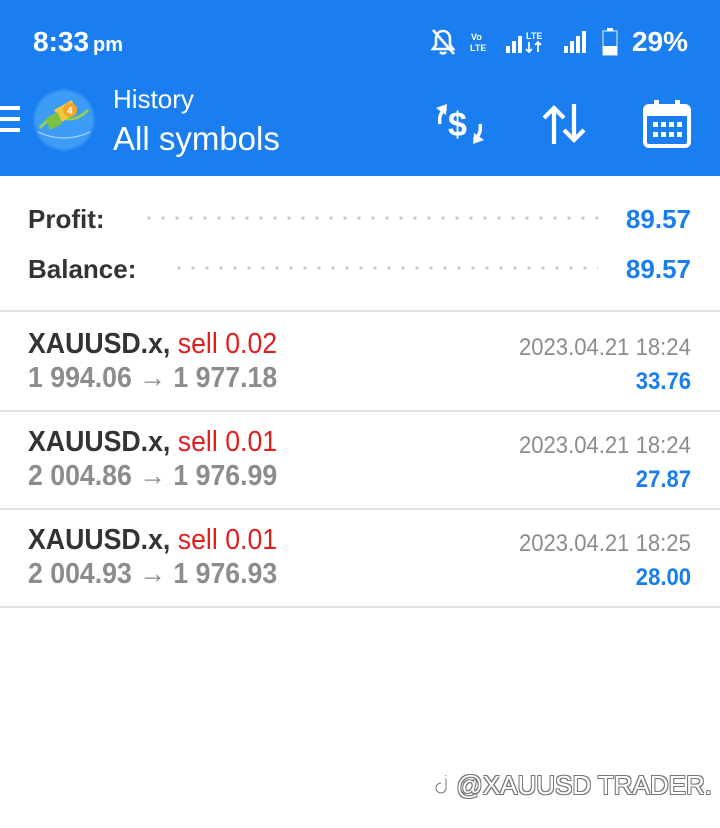  I want to click on svg-text: Vo, so click(476, 37).